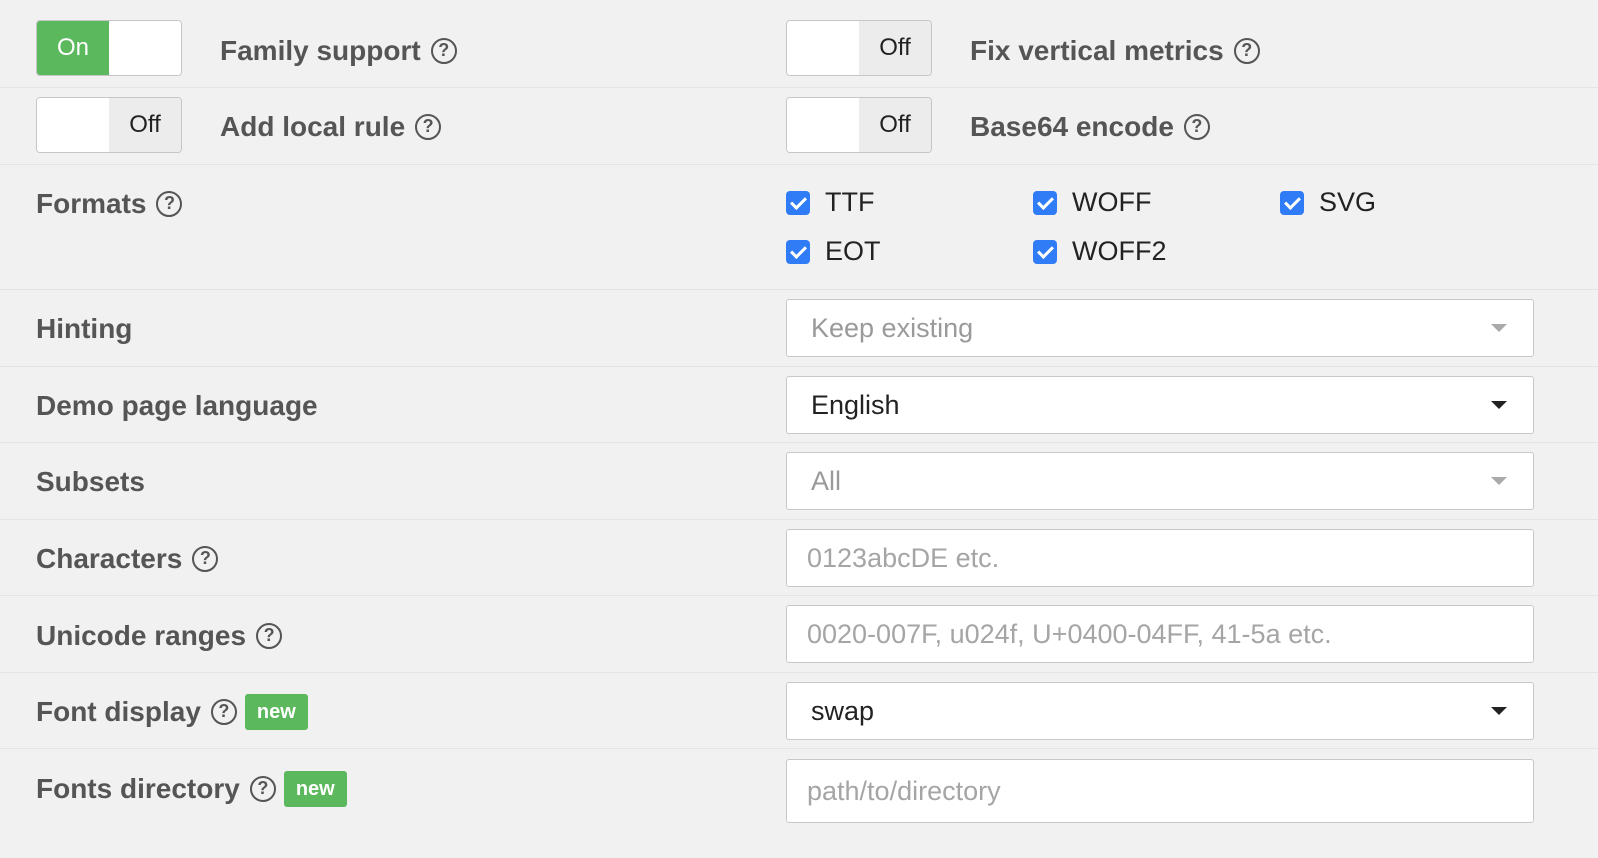 This screenshot has height=858, width=1598. What do you see at coordinates (90, 481) in the screenshot?
I see `subsets-label: Subsets` at bounding box center [90, 481].